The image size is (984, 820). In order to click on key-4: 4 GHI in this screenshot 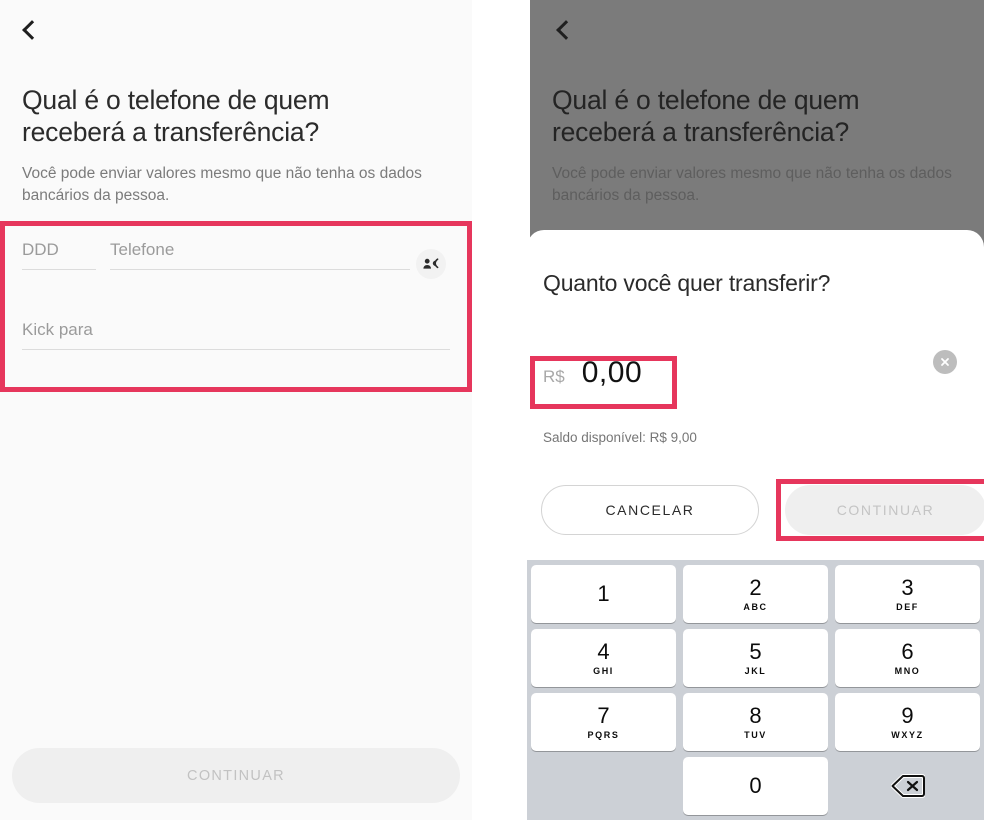, I will do `click(603, 658)`.